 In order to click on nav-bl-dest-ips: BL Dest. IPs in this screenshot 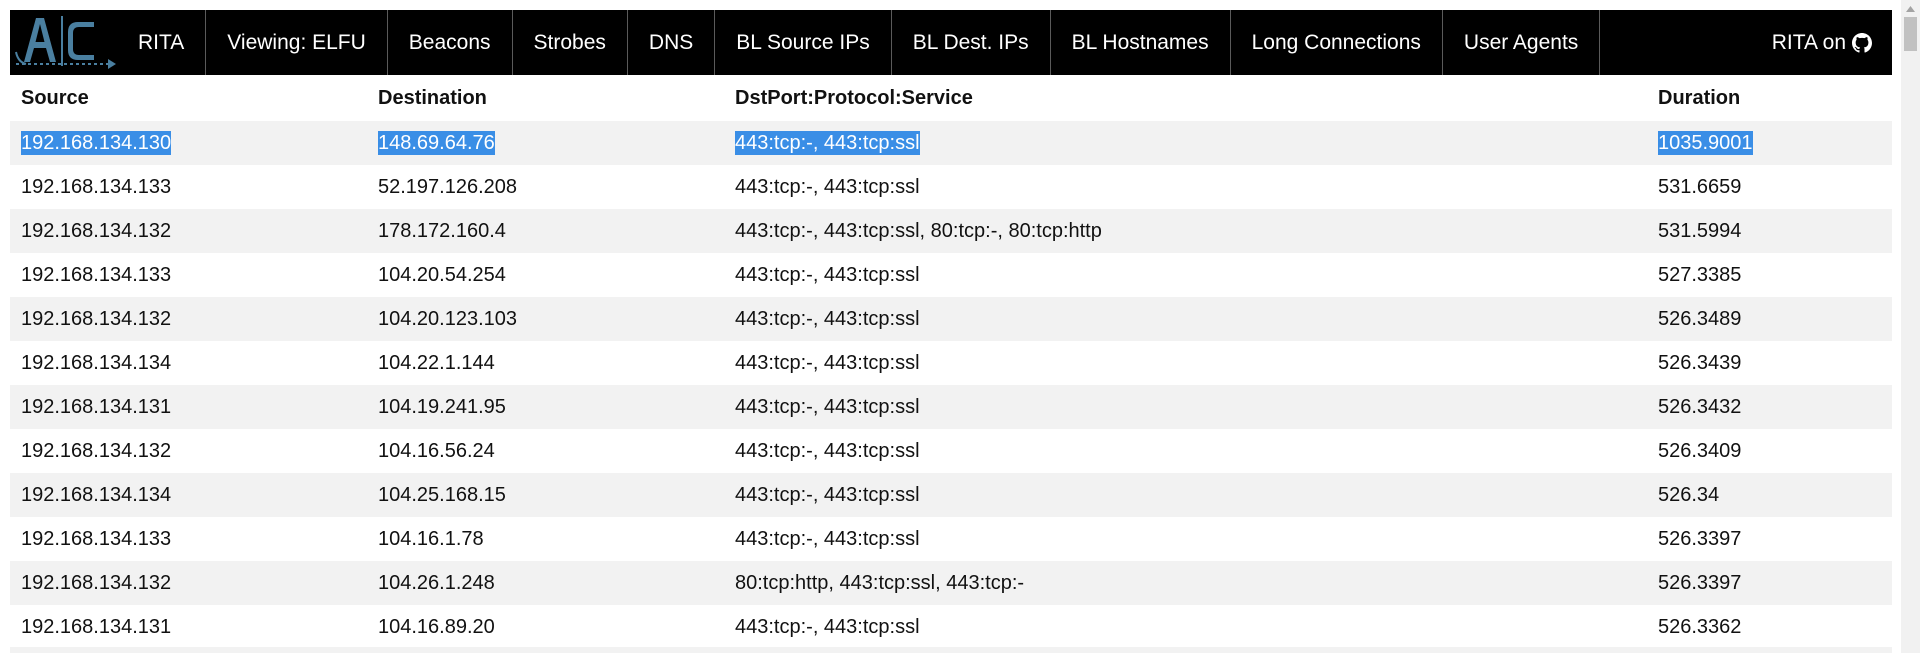, I will do `click(971, 42)`.